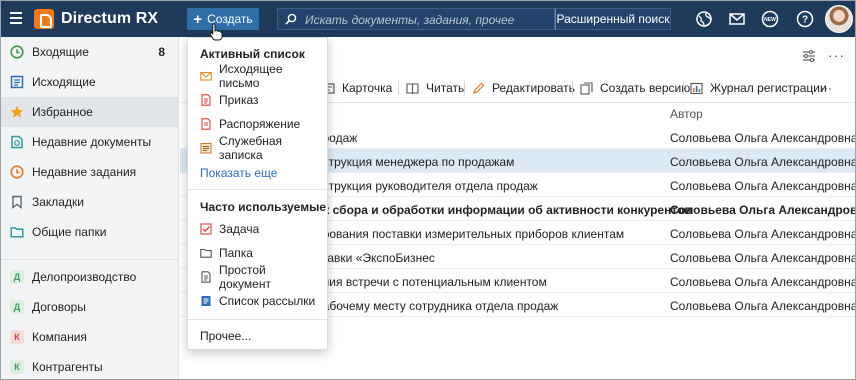 The image size is (856, 380). I want to click on menu-item-simple-document: Простой документ, so click(260, 277).